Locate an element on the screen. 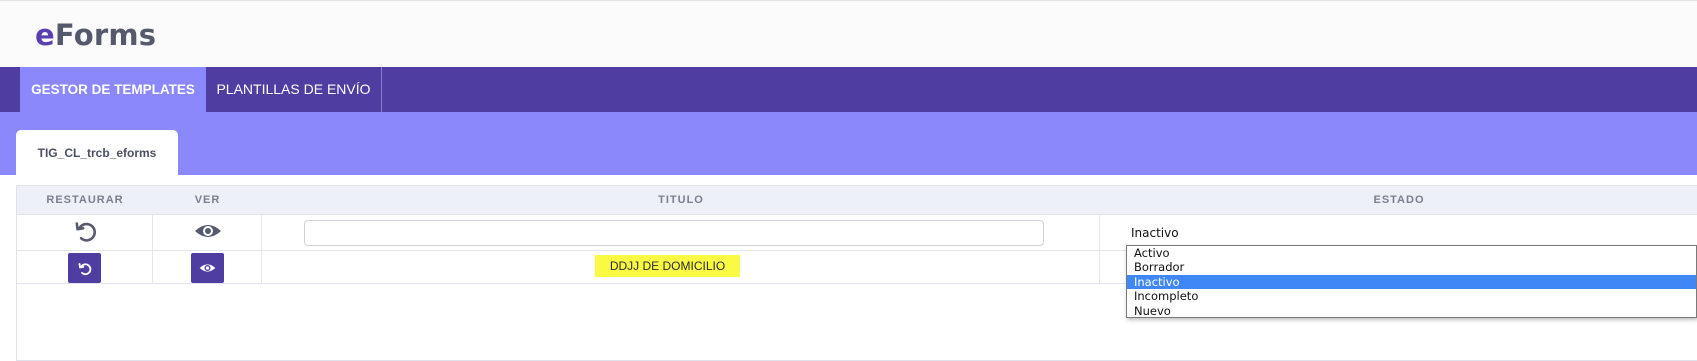 The height and width of the screenshot is (361, 1697). table-header: RESTAURAR VER TITULO ESTADO is located at coordinates (857, 200).